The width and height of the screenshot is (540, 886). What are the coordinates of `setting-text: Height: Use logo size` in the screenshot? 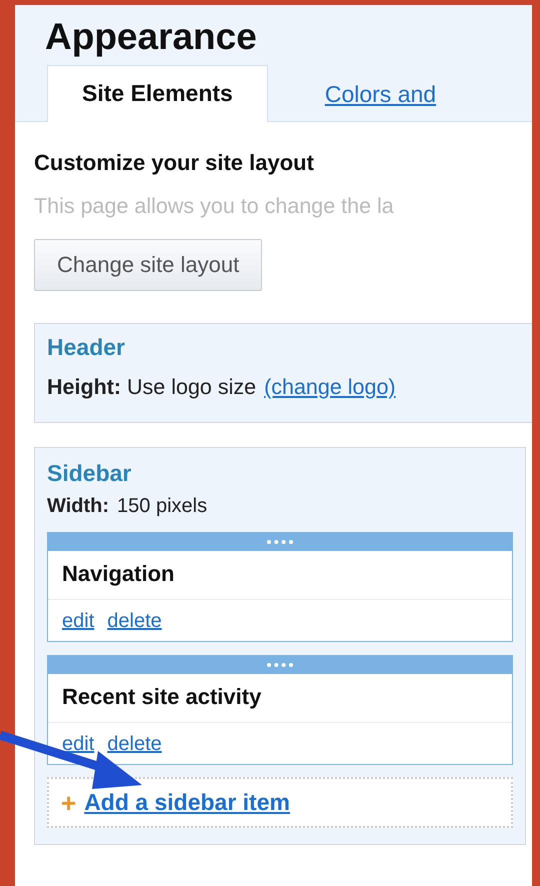 It's located at (151, 387).